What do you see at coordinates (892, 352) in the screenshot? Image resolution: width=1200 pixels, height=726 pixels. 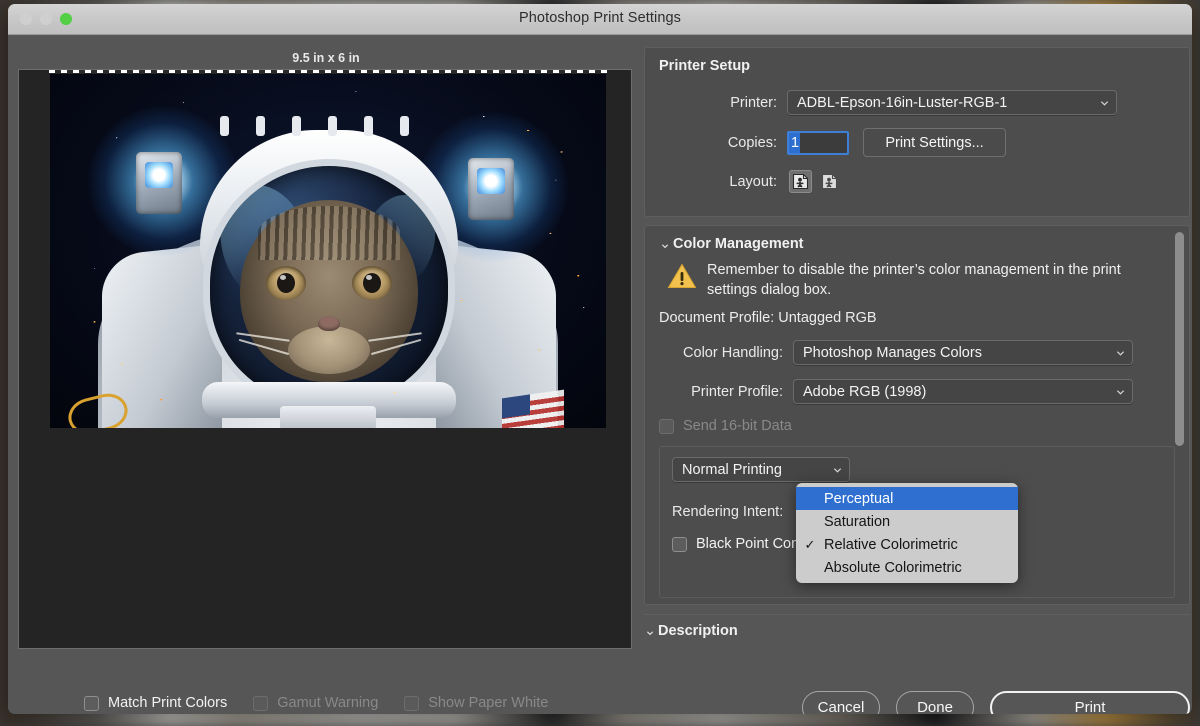 I see `color-handling-value: Photoshop Manages Colors` at bounding box center [892, 352].